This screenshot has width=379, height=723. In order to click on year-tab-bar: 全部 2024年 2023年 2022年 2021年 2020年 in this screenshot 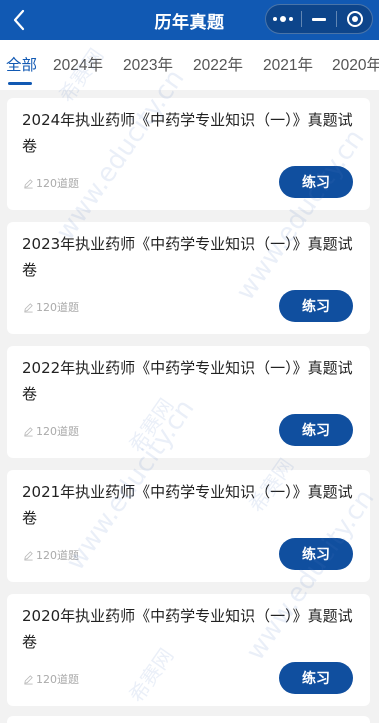, I will do `click(189, 65)`.